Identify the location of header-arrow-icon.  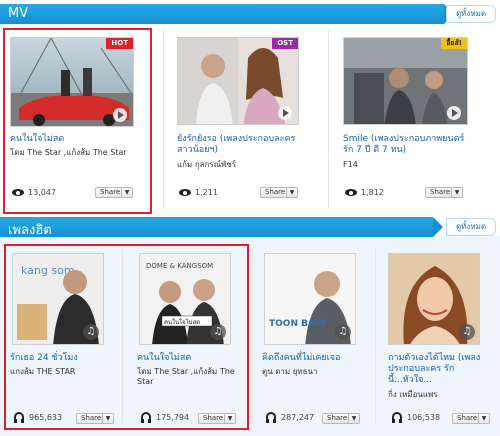
(438, 227).